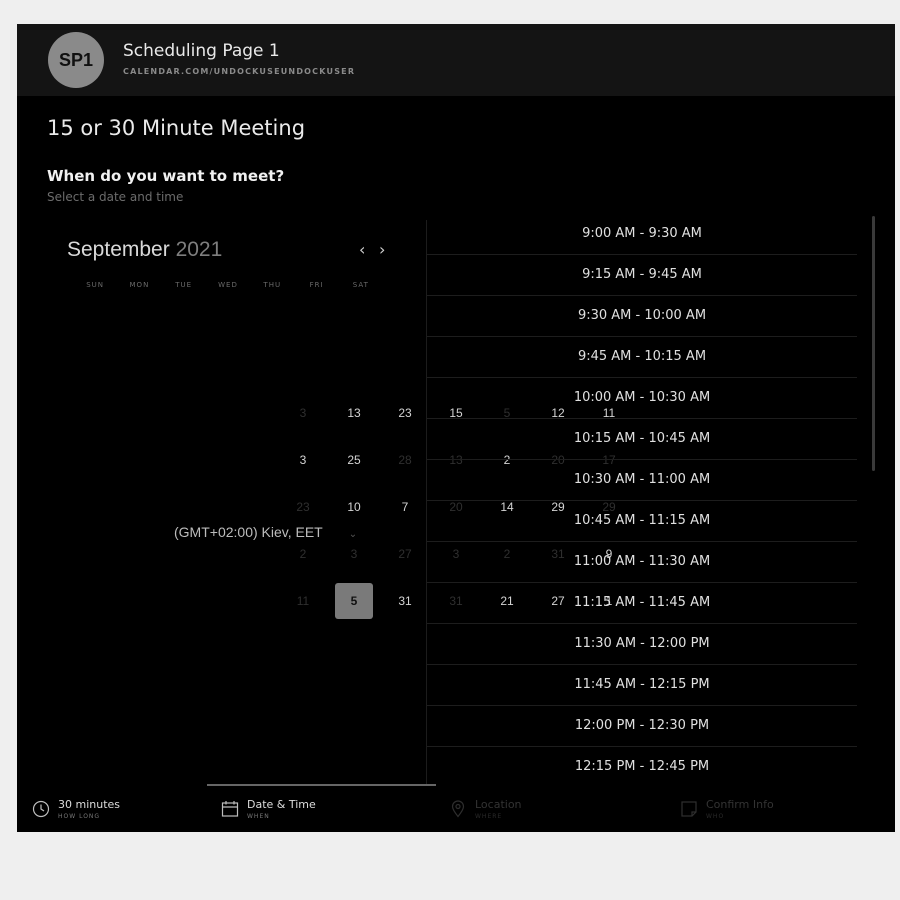 Image resolution: width=900 pixels, height=900 pixels. Describe the element at coordinates (199, 249) in the screenshot. I see `year-label: 2021` at that location.